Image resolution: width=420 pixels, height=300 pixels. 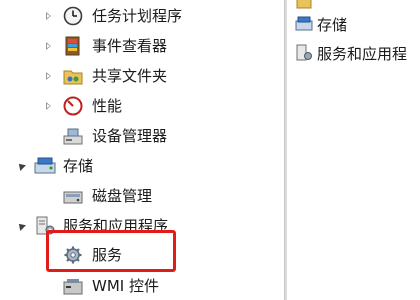 I want to click on tree-item-device-manager: 设备管理器, so click(x=141, y=136).